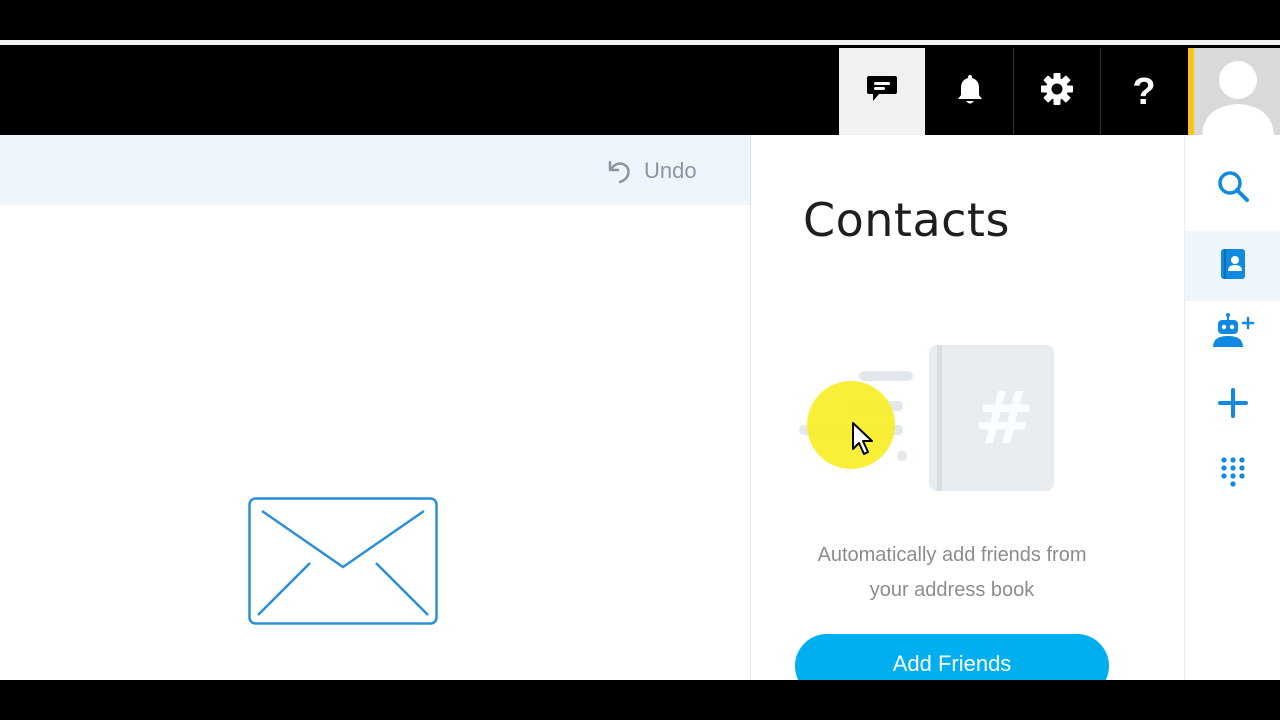 The image size is (1280, 720). I want to click on undo-icon, so click(619, 171).